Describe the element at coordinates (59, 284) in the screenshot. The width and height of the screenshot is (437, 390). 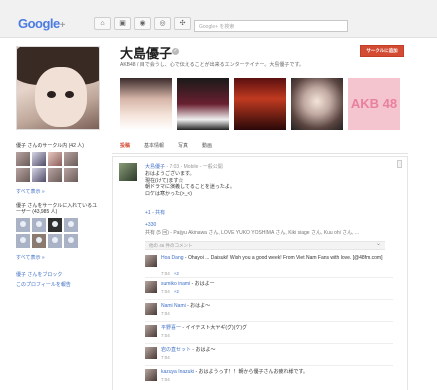
I see `report-link: このプロフィールを報告` at that location.